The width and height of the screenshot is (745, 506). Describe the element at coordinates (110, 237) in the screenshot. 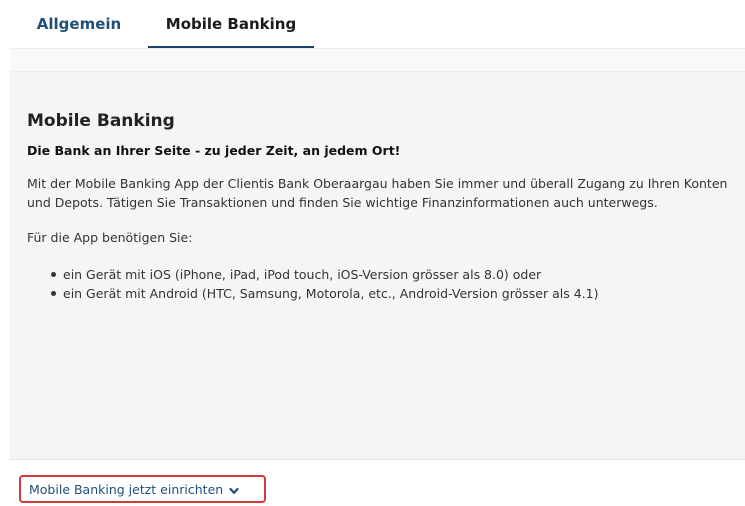

I see `requirements-intro: Für die App benötigen Sie:` at that location.